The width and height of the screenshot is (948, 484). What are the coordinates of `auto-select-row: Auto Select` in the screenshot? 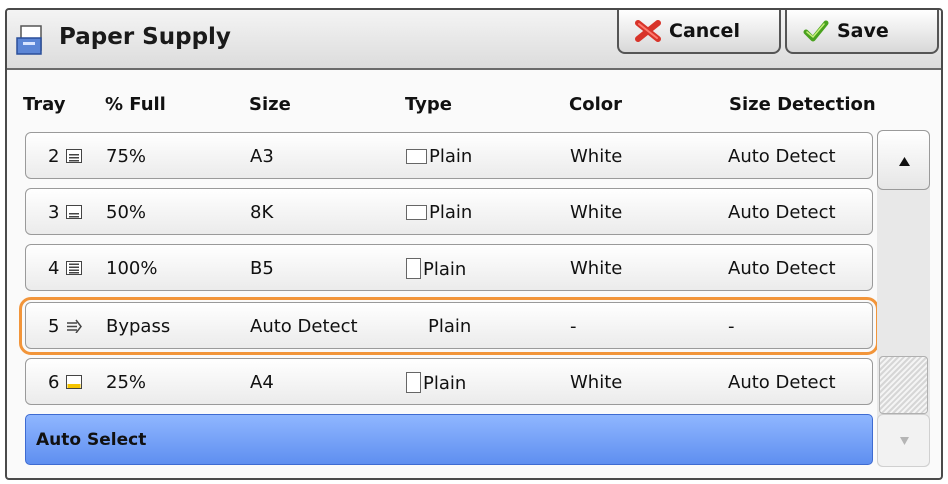 It's located at (449, 439).